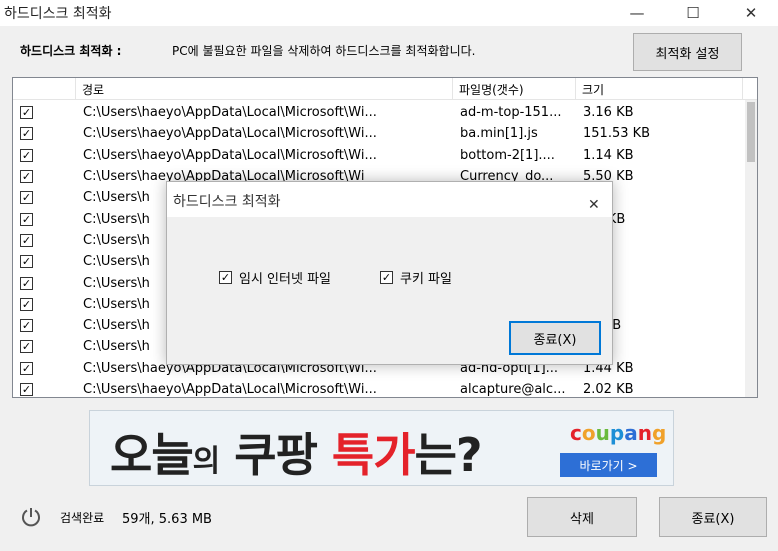 This screenshot has height=551, width=778. Describe the element at coordinates (225, 277) in the screenshot. I see `temp-internet-files-checkbox: ✓` at that location.